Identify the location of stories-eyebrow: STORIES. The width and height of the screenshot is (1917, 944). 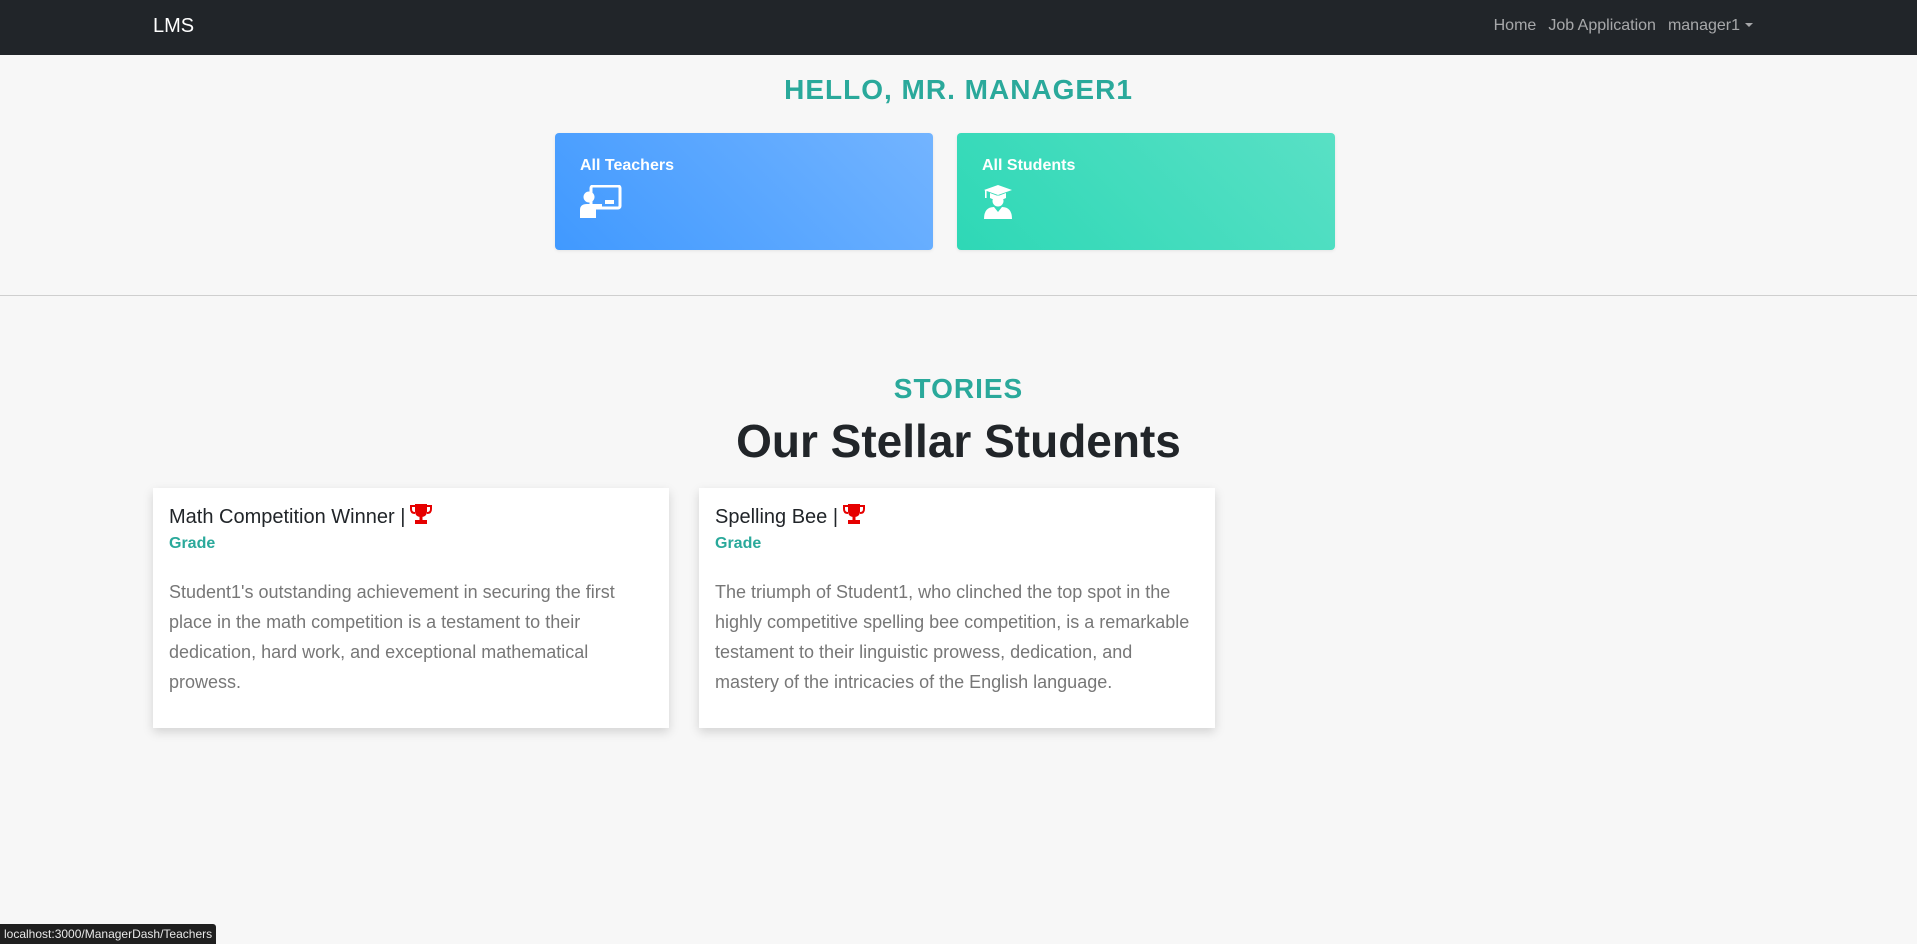
(958, 388).